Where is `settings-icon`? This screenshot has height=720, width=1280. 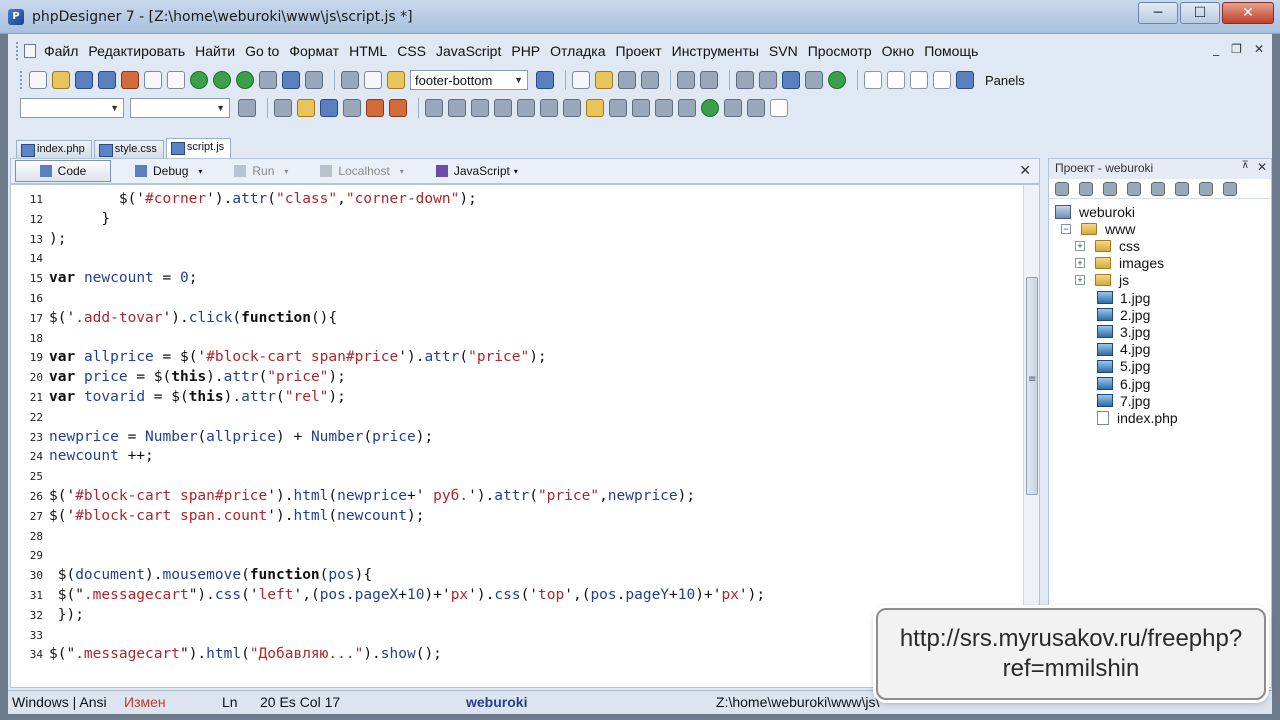
settings-icon is located at coordinates (768, 80).